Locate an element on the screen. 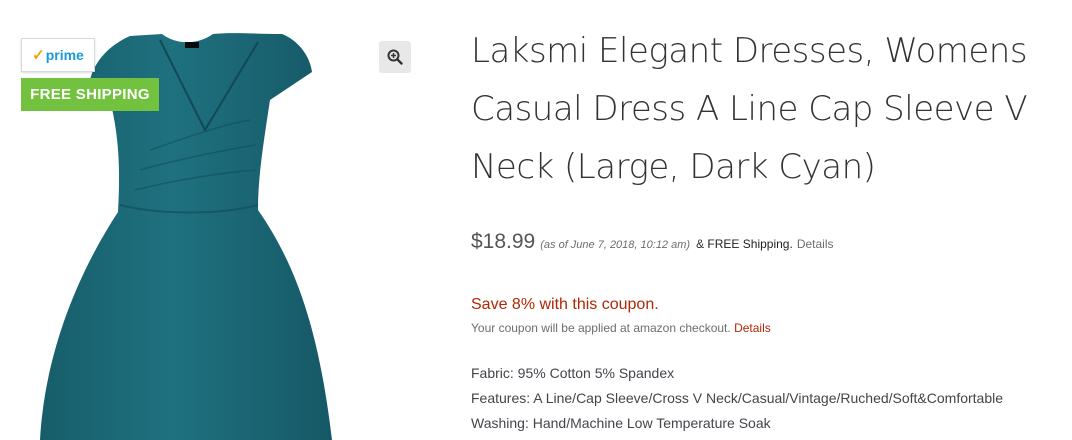  shipping-prefix: & is located at coordinates (700, 244).